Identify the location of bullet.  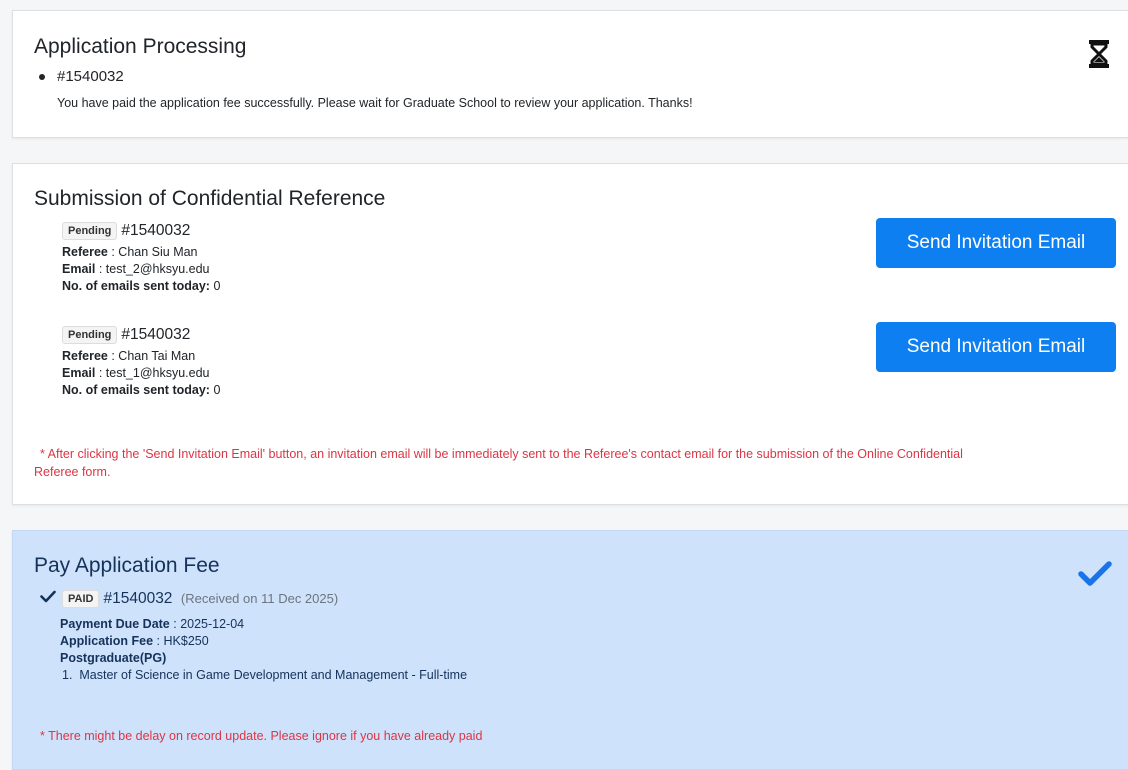
(42, 77).